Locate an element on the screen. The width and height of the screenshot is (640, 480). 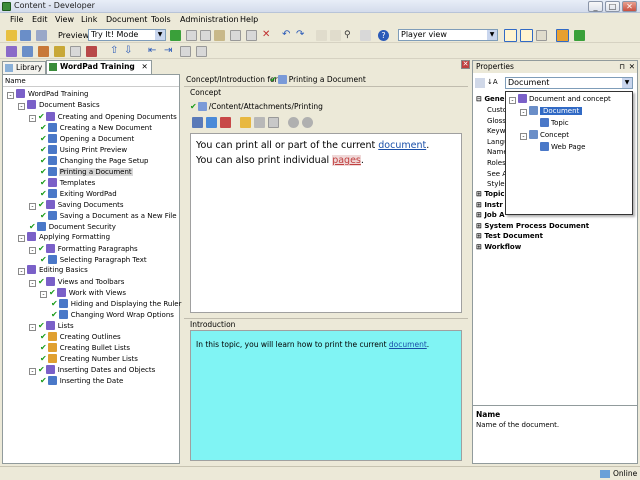
player-view-select: Player view ▼ is located at coordinates (448, 35).